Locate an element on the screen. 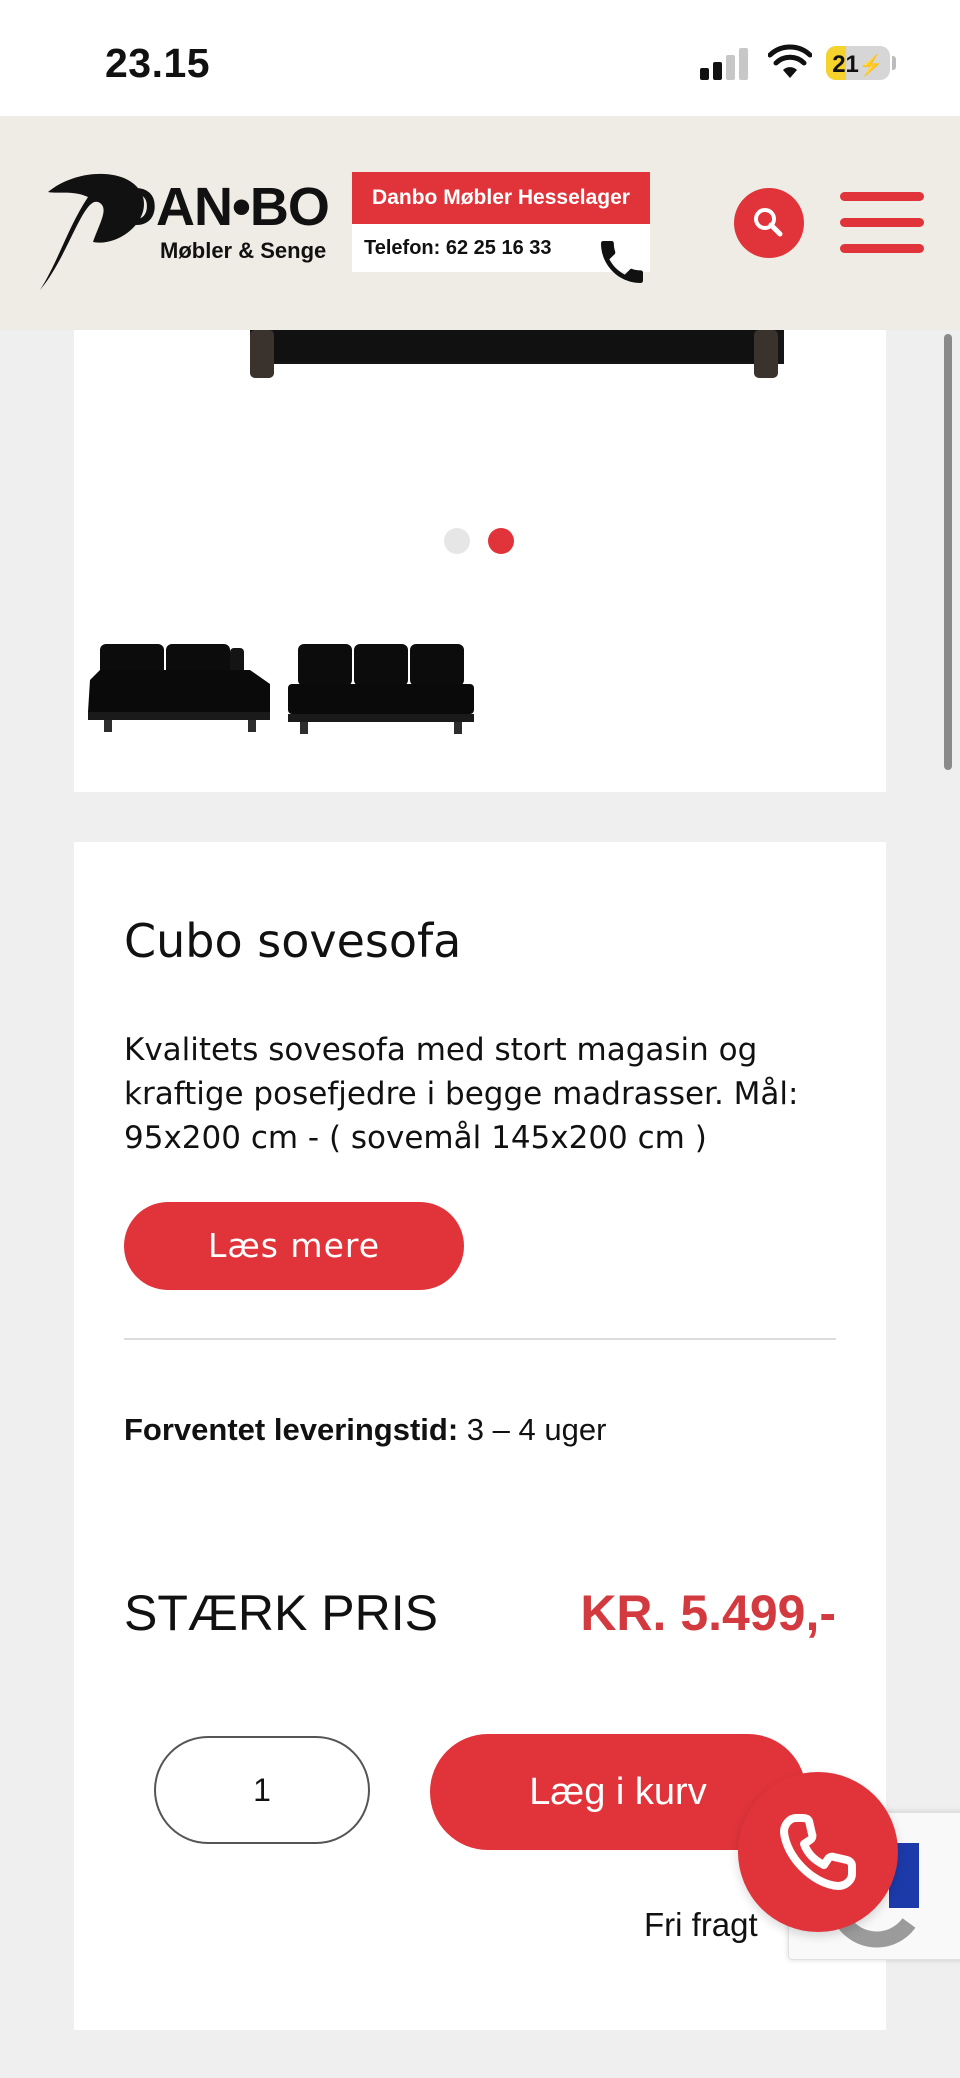 Image resolution: width=960 pixels, height=2078 pixels. hamburger-menu-button is located at coordinates (882, 224).